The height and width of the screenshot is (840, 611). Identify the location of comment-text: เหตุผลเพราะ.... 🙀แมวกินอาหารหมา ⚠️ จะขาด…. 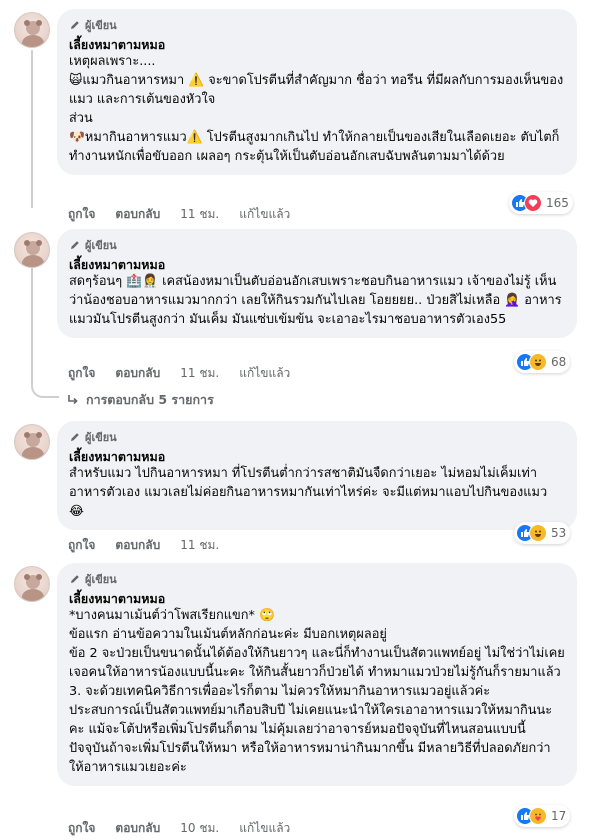
(316, 109).